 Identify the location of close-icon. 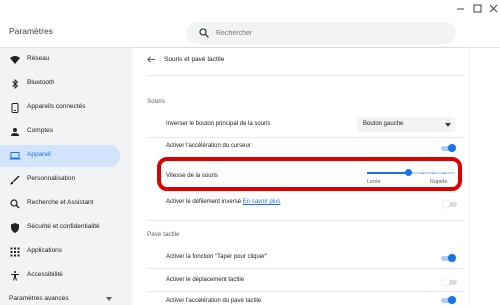
(493, 8).